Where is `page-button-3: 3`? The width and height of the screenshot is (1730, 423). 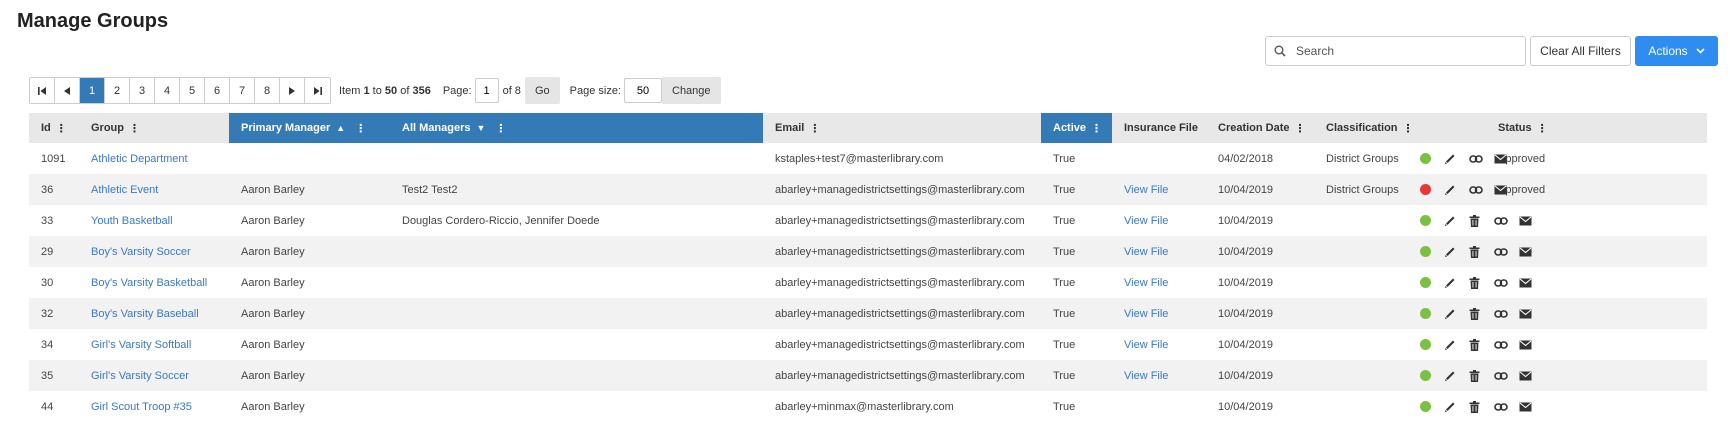
page-button-3: 3 is located at coordinates (142, 90).